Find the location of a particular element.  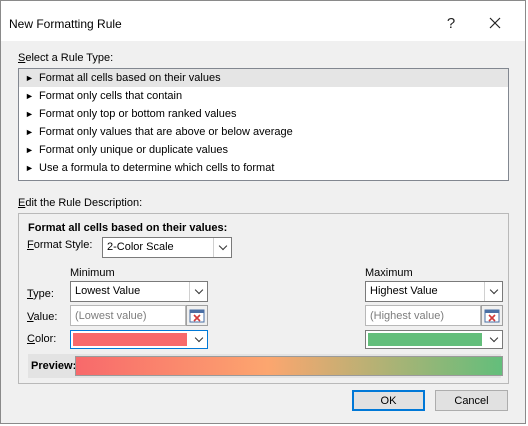

preview-gradient is located at coordinates (289, 366).